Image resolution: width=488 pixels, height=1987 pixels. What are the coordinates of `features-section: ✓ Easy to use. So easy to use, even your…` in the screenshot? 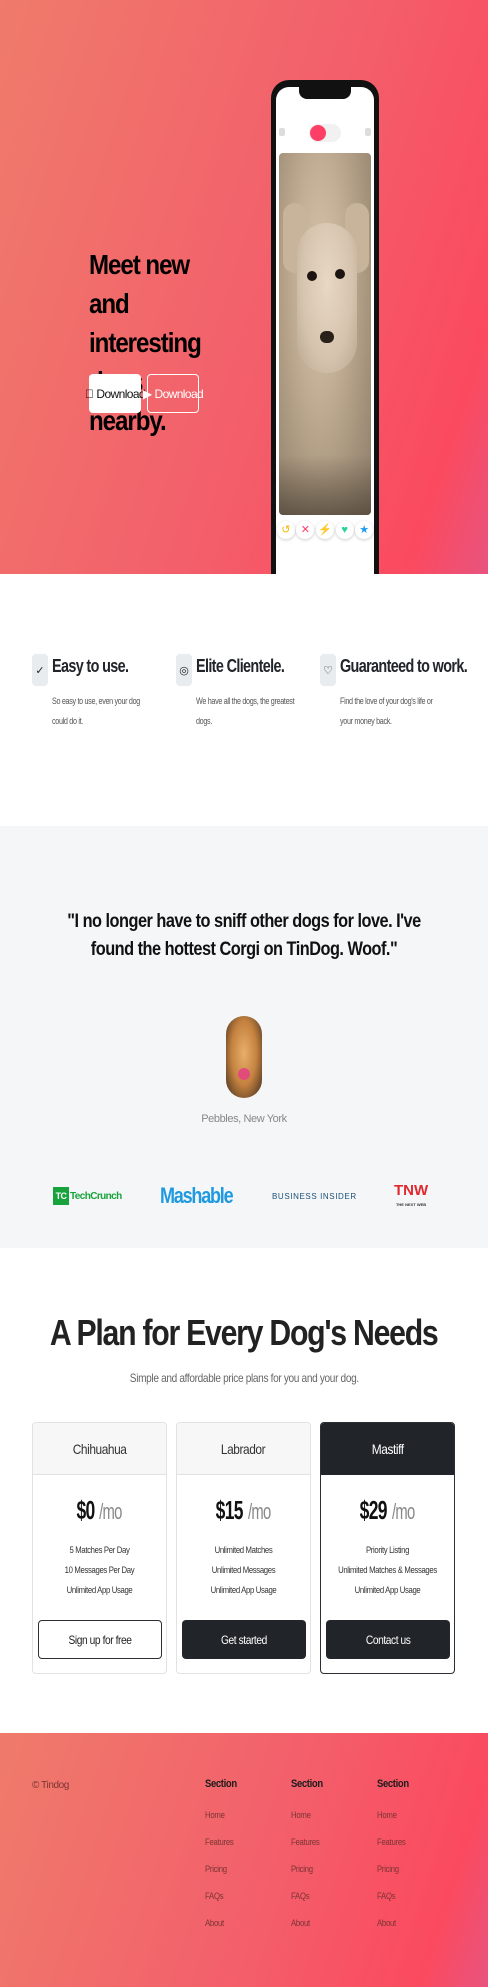 It's located at (244, 700).